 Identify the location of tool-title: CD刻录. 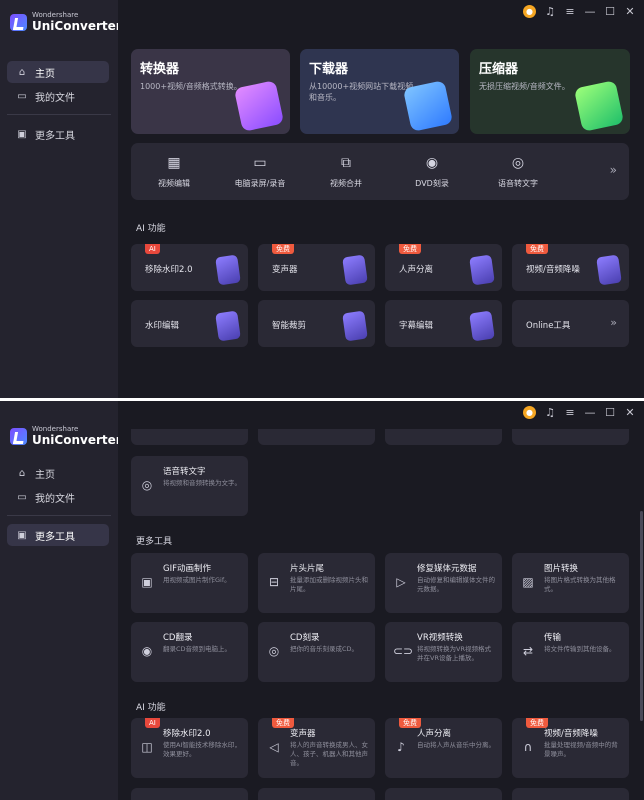
(305, 638).